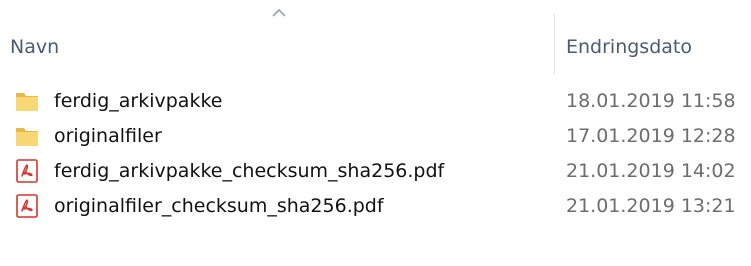 The image size is (751, 266). Describe the element at coordinates (651, 136) in the screenshot. I see `file-modified-date: 17.01.2019 12:28` at that location.